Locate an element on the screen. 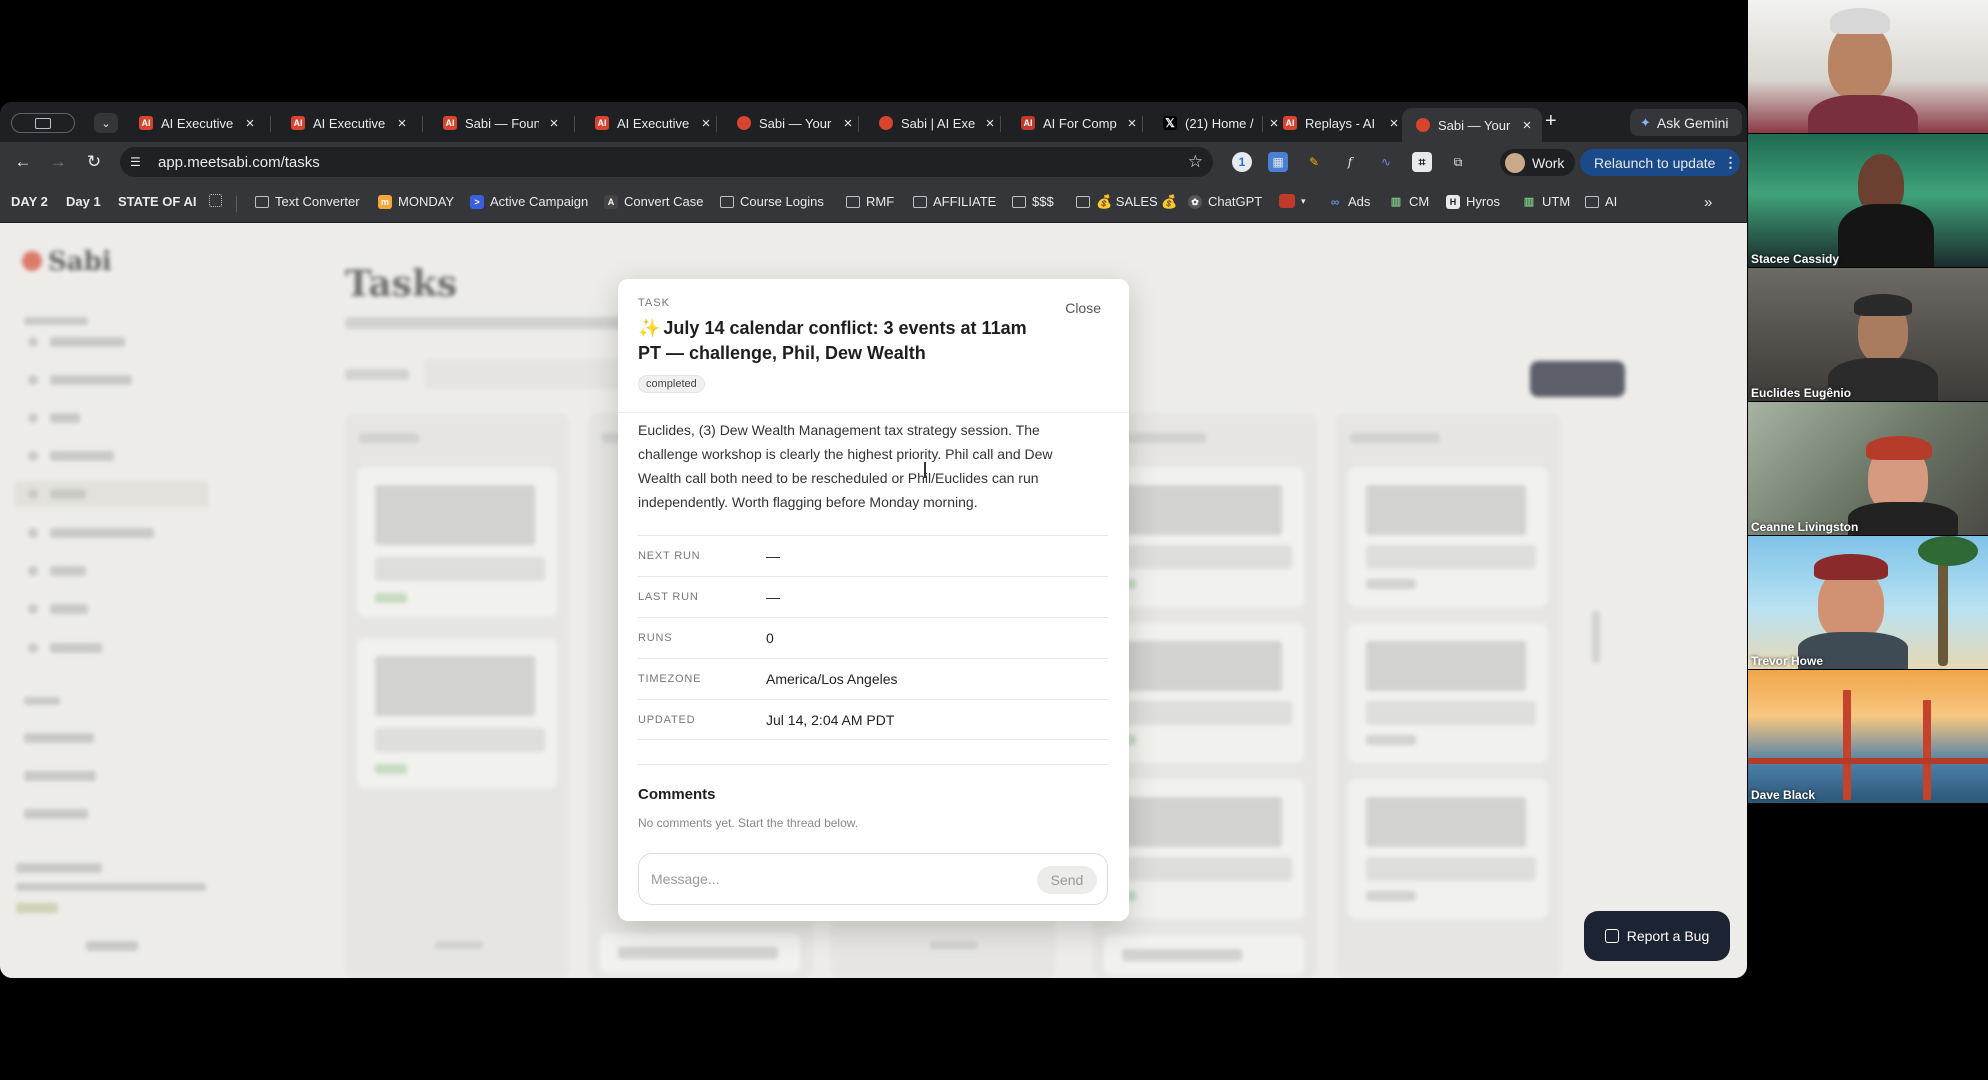 This screenshot has width=1988, height=1080. bookmark-item: ▥ UTM is located at coordinates (1546, 201).